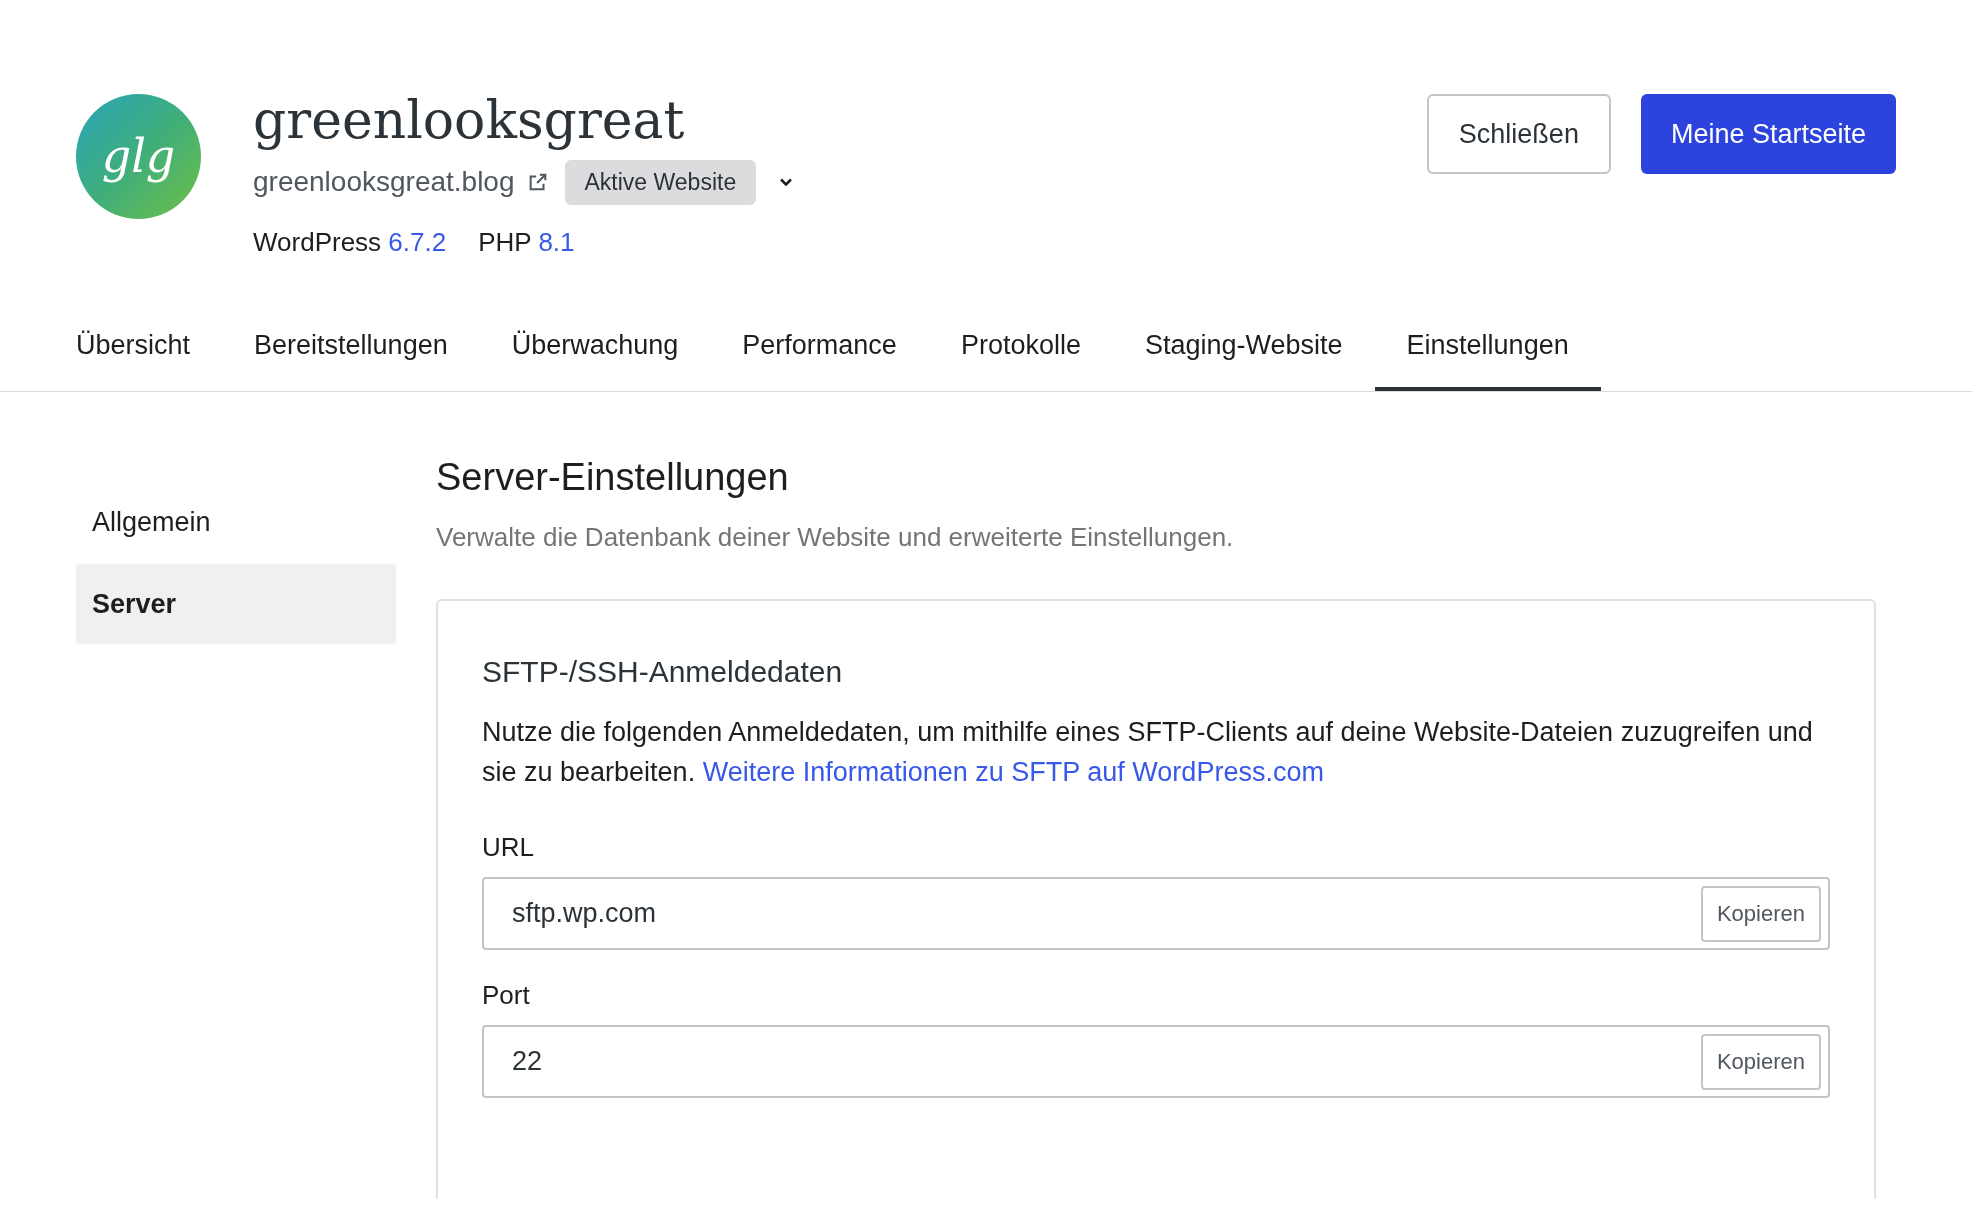 This screenshot has width=1972, height=1218. Describe the element at coordinates (528, 1062) in the screenshot. I see `field-value: 22` at that location.